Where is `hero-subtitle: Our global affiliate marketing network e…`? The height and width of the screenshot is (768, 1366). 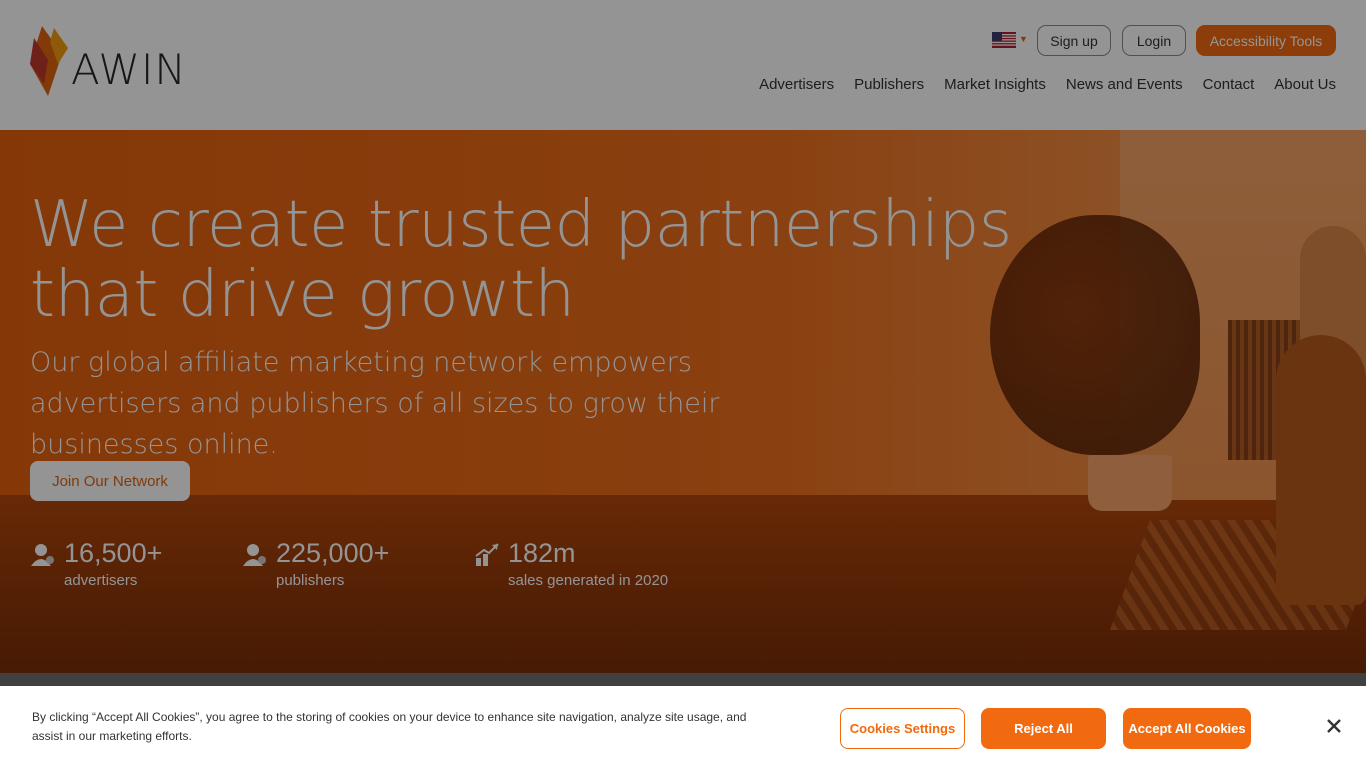
hero-subtitle: Our global affiliate marketing network e… is located at coordinates (375, 403).